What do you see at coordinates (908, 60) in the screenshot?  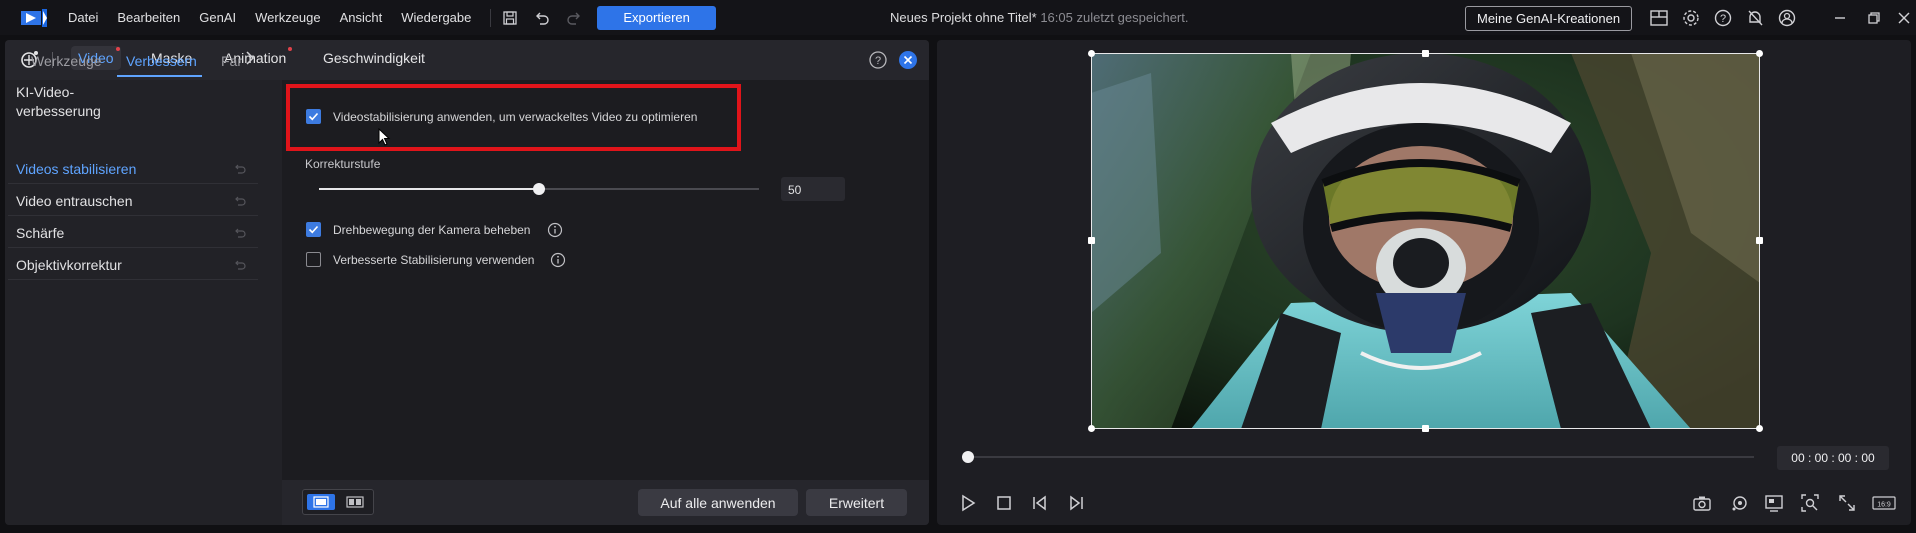 I see `panel-close-icon` at bounding box center [908, 60].